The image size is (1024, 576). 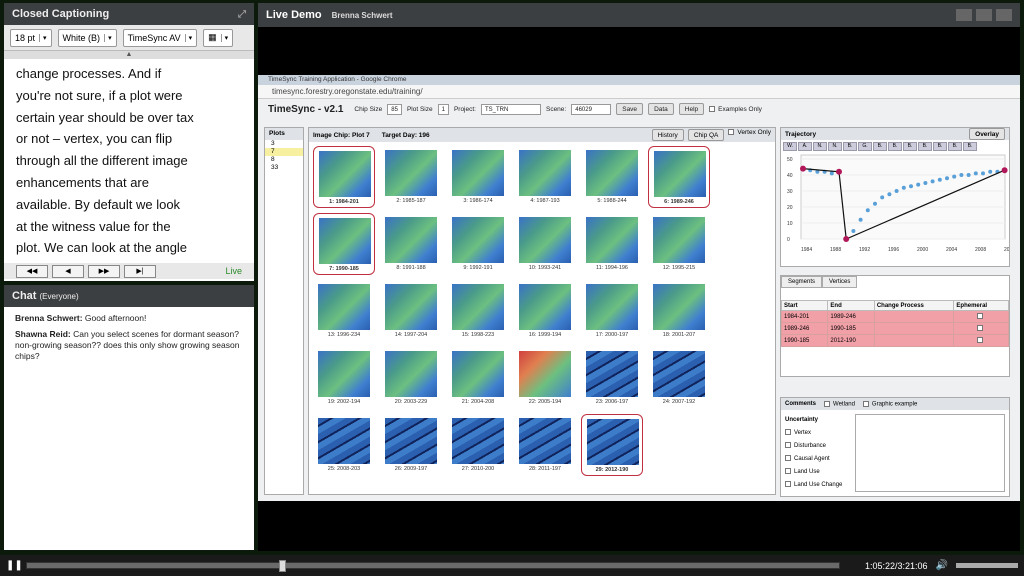 What do you see at coordinates (802, 282) in the screenshot?
I see `segments-tab: Segments` at bounding box center [802, 282].